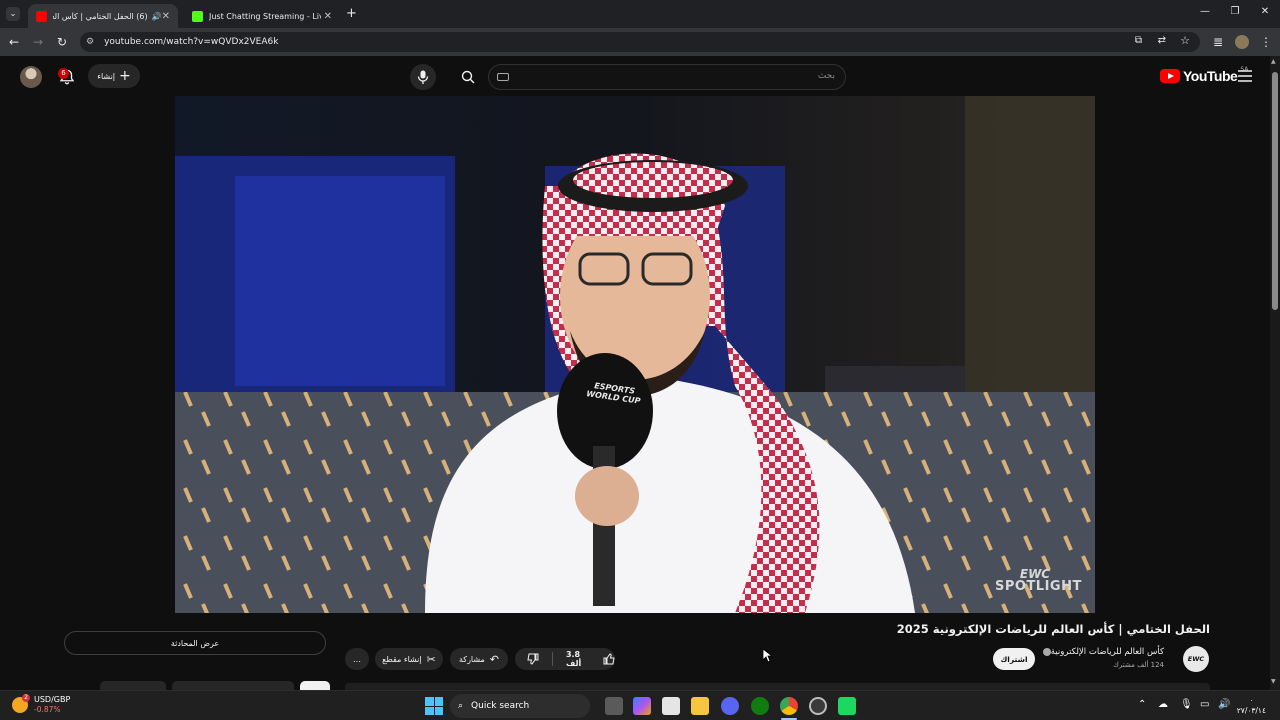  What do you see at coordinates (38, 42) in the screenshot?
I see `forward-icon: →` at bounding box center [38, 42].